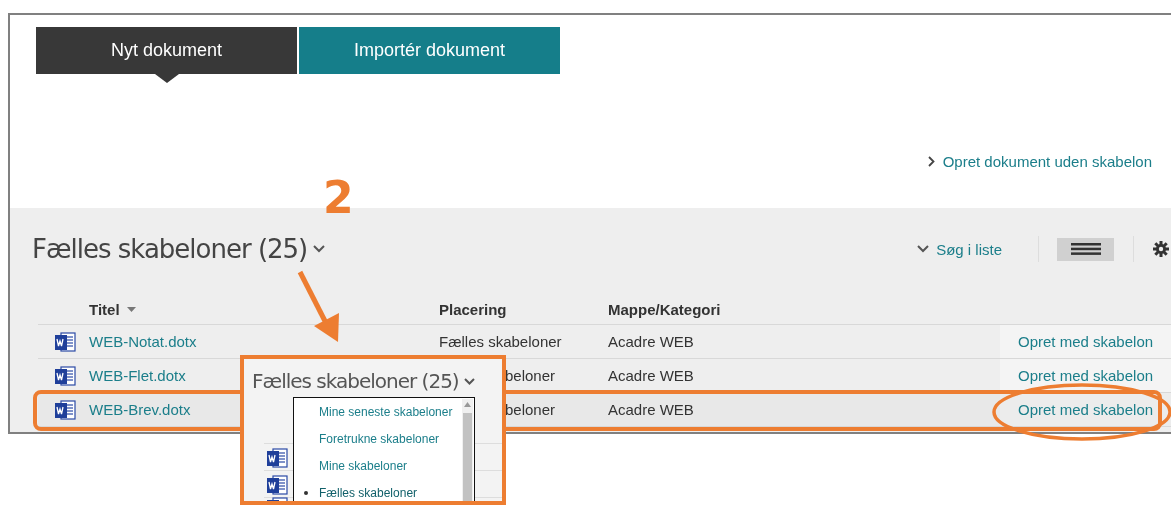 This screenshot has width=1171, height=505. Describe the element at coordinates (166, 50) in the screenshot. I see `tab: Nyt dokument` at that location.